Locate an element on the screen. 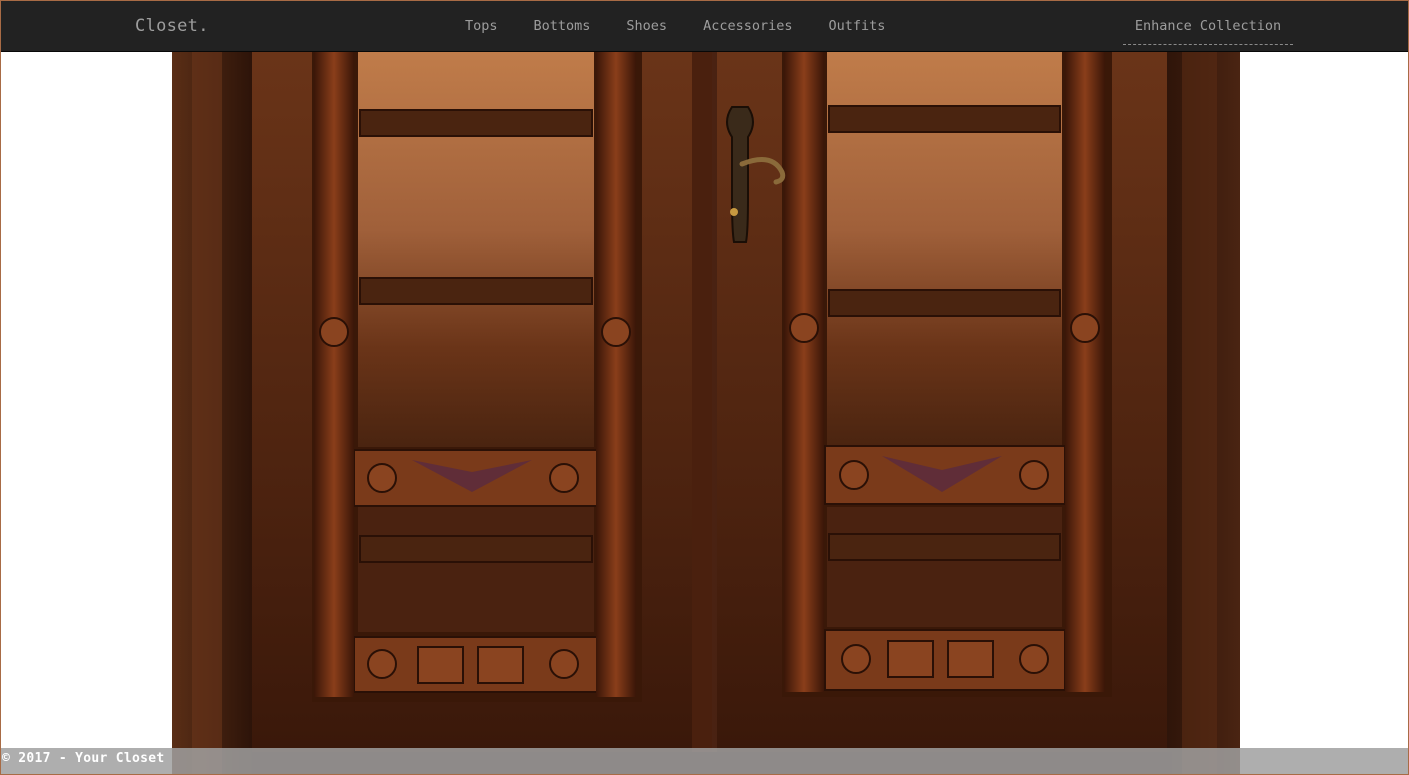 This screenshot has height=775, width=1409. cabinet-right-edge is located at coordinates (1199, 413).